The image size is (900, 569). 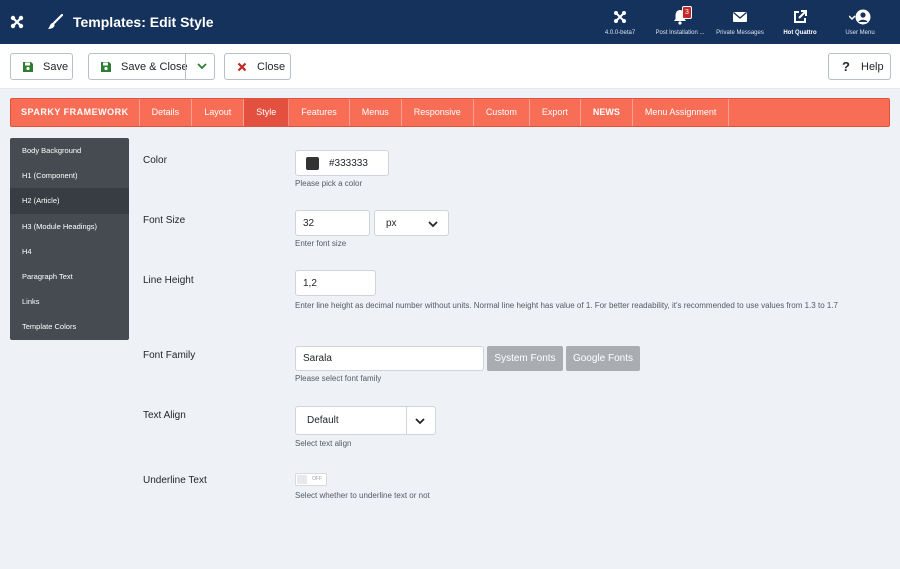 I want to click on color-swatch, so click(x=312, y=163).